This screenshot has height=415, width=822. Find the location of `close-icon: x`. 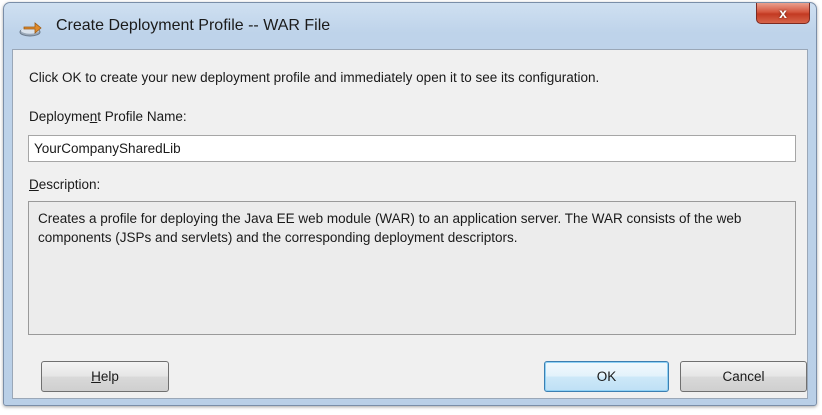

close-icon: x is located at coordinates (783, 13).